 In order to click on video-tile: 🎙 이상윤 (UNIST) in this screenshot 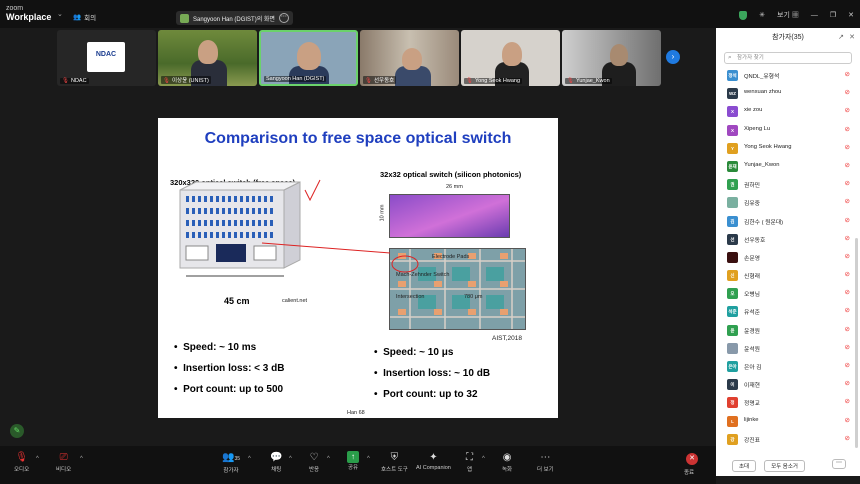, I will do `click(207, 58)`.